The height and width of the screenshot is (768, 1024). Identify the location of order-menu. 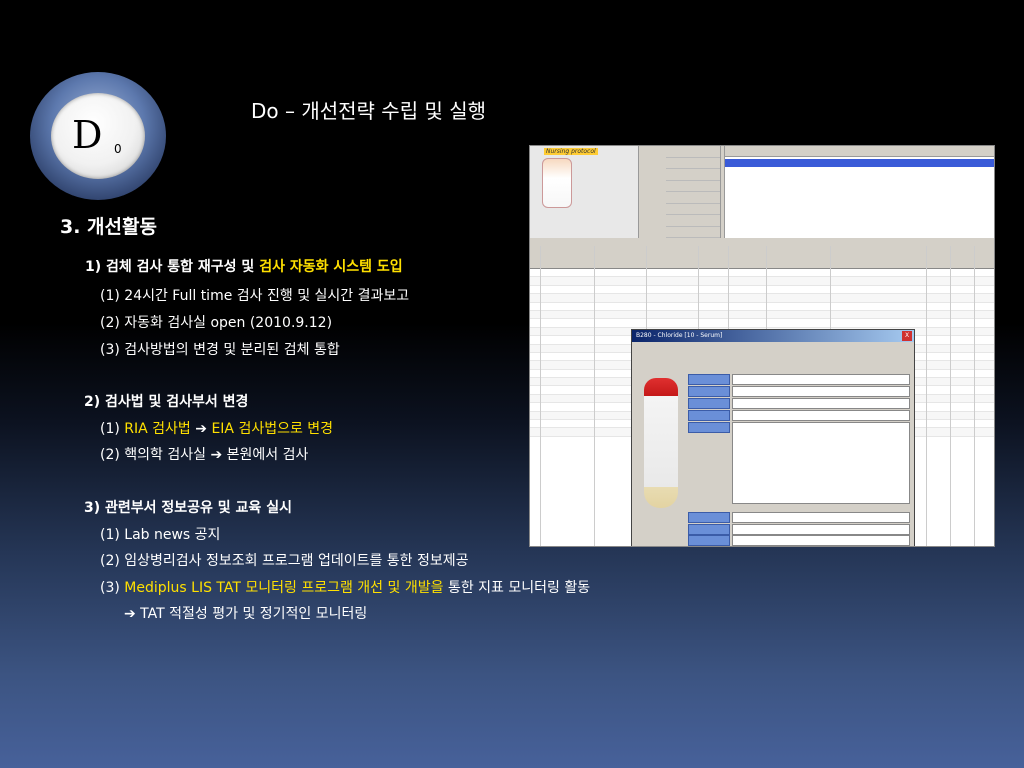
(693, 192).